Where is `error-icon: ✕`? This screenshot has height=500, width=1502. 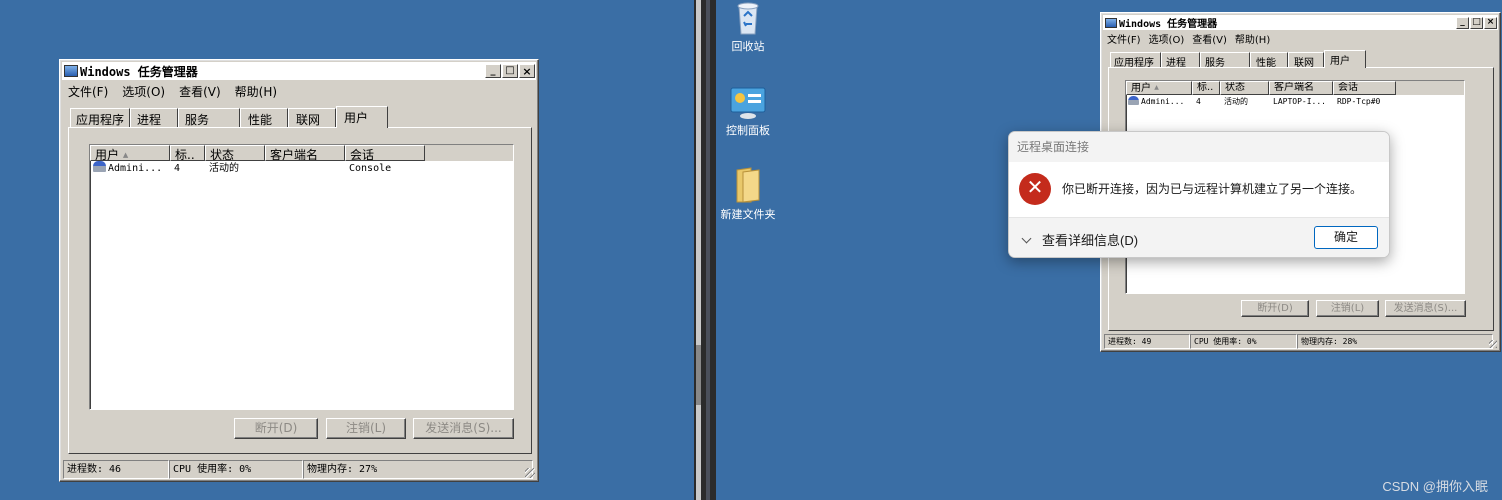 error-icon: ✕ is located at coordinates (1035, 189).